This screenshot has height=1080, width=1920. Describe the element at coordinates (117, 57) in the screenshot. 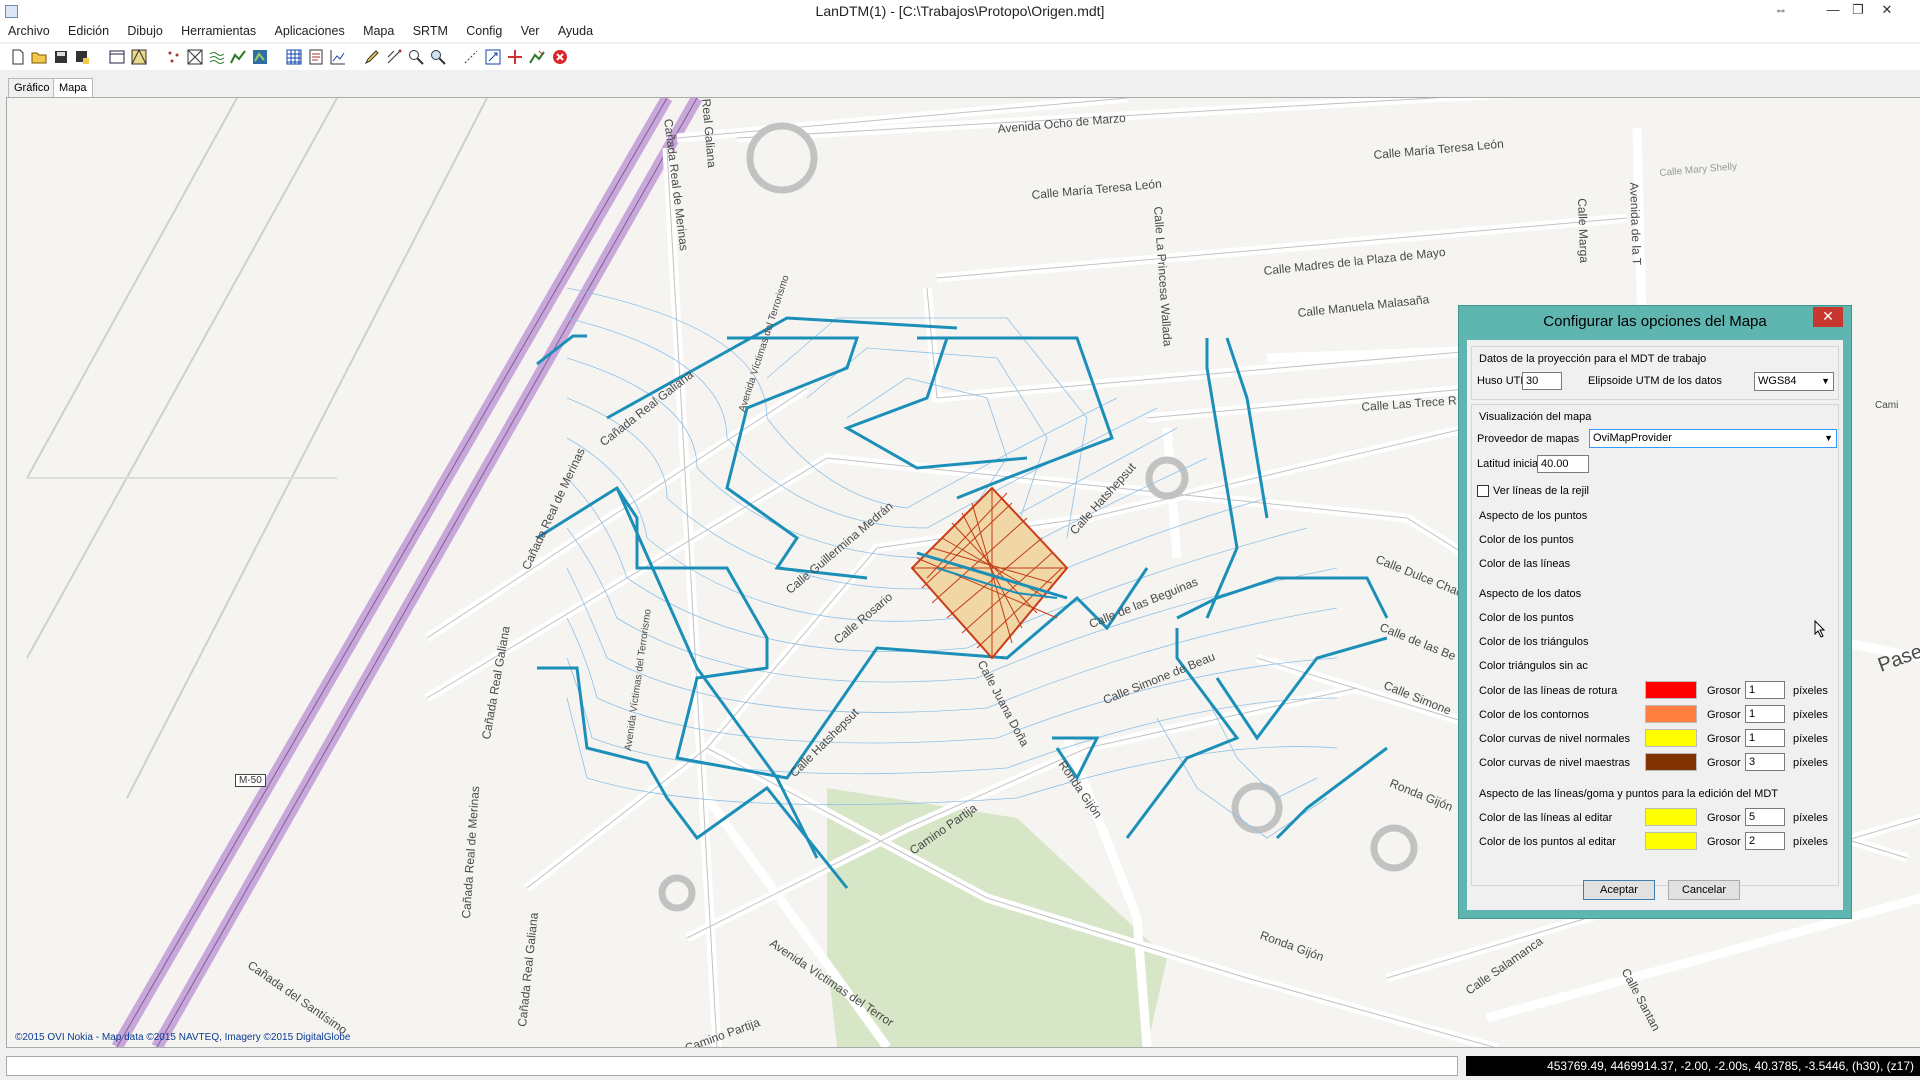

I see `points-window-icon` at that location.